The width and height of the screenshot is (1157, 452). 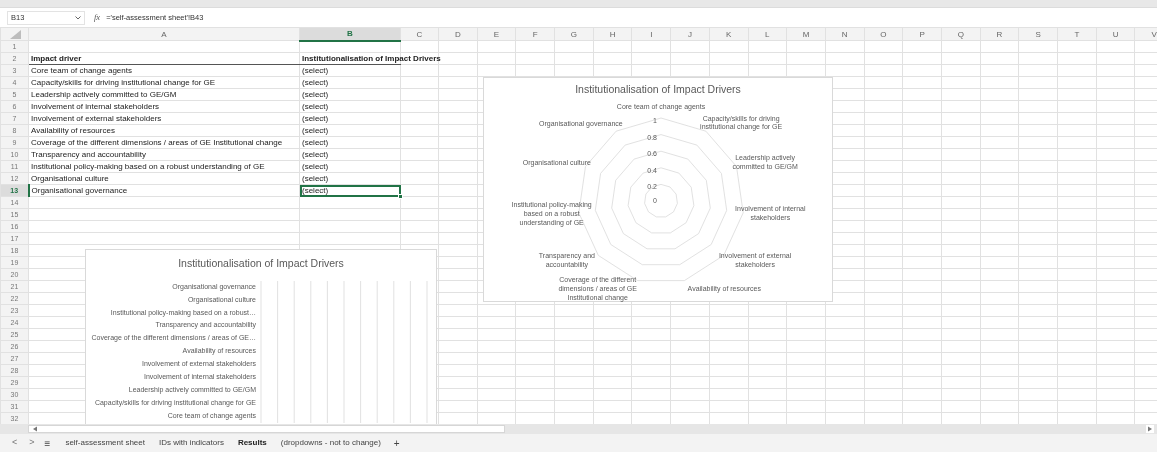 What do you see at coordinates (49, 443) in the screenshot?
I see `menu-button: ≡` at bounding box center [49, 443].